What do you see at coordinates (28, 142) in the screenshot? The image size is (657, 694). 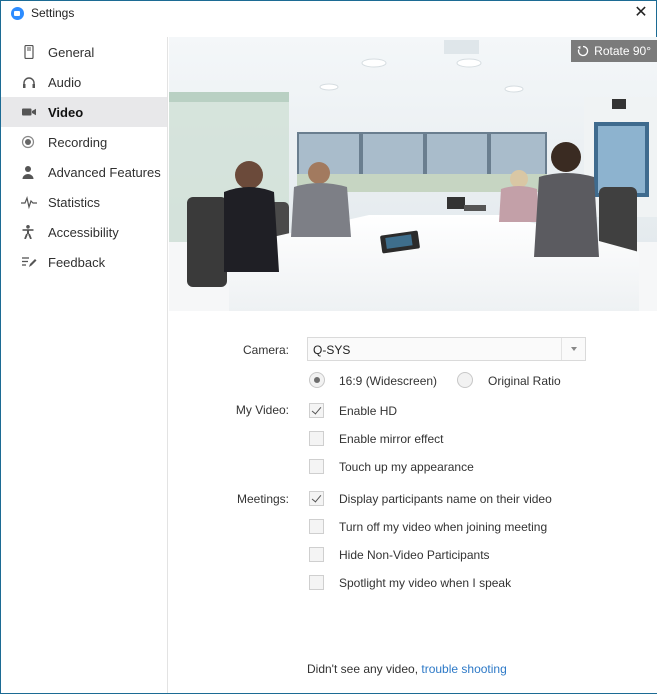 I see `record-icon` at bounding box center [28, 142].